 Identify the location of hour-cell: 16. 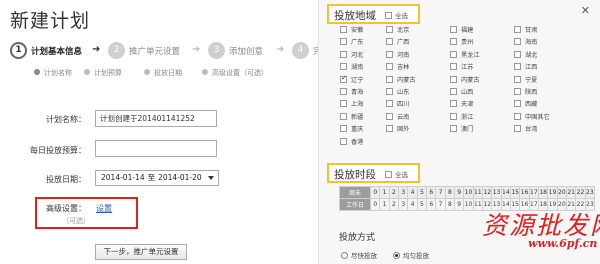
(524, 192).